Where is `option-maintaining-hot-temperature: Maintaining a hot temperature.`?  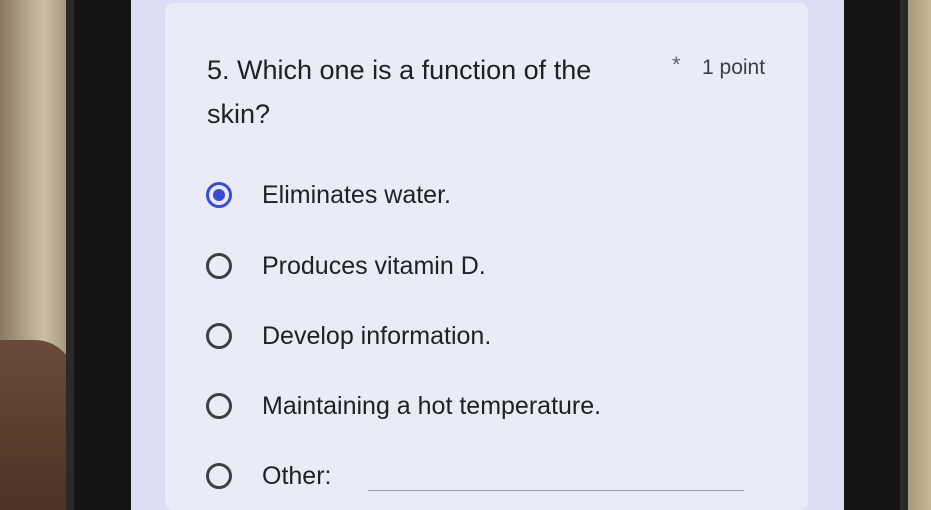 option-maintaining-hot-temperature: Maintaining a hot temperature. is located at coordinates (403, 406).